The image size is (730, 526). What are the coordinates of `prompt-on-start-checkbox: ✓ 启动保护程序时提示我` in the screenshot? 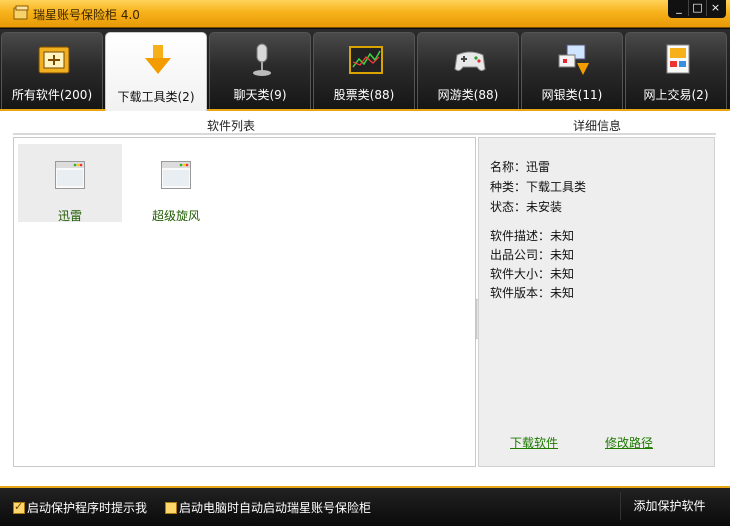 It's located at (80, 507).